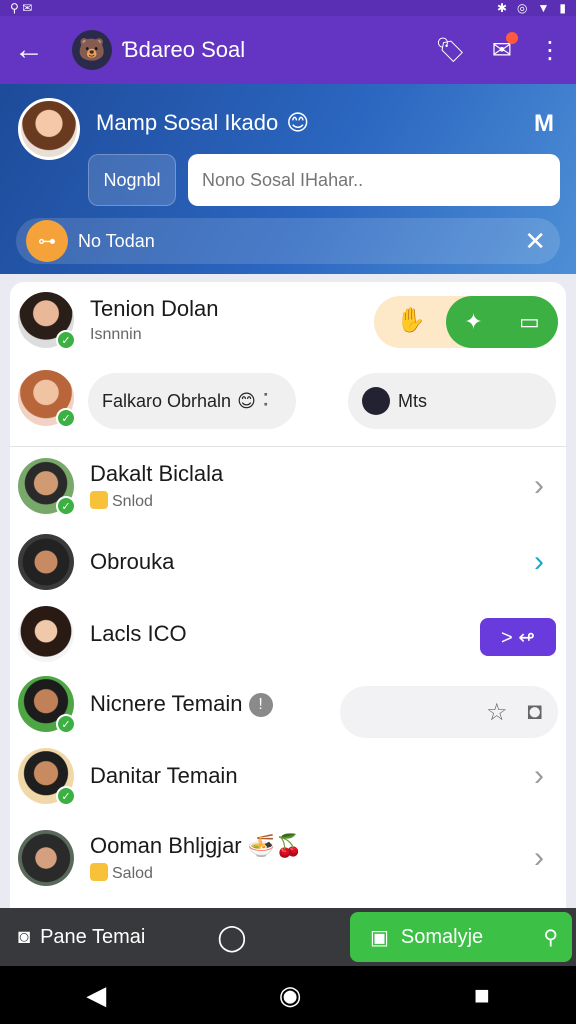  Describe the element at coordinates (411, 320) in the screenshot. I see `pin-icon: ✋` at that location.